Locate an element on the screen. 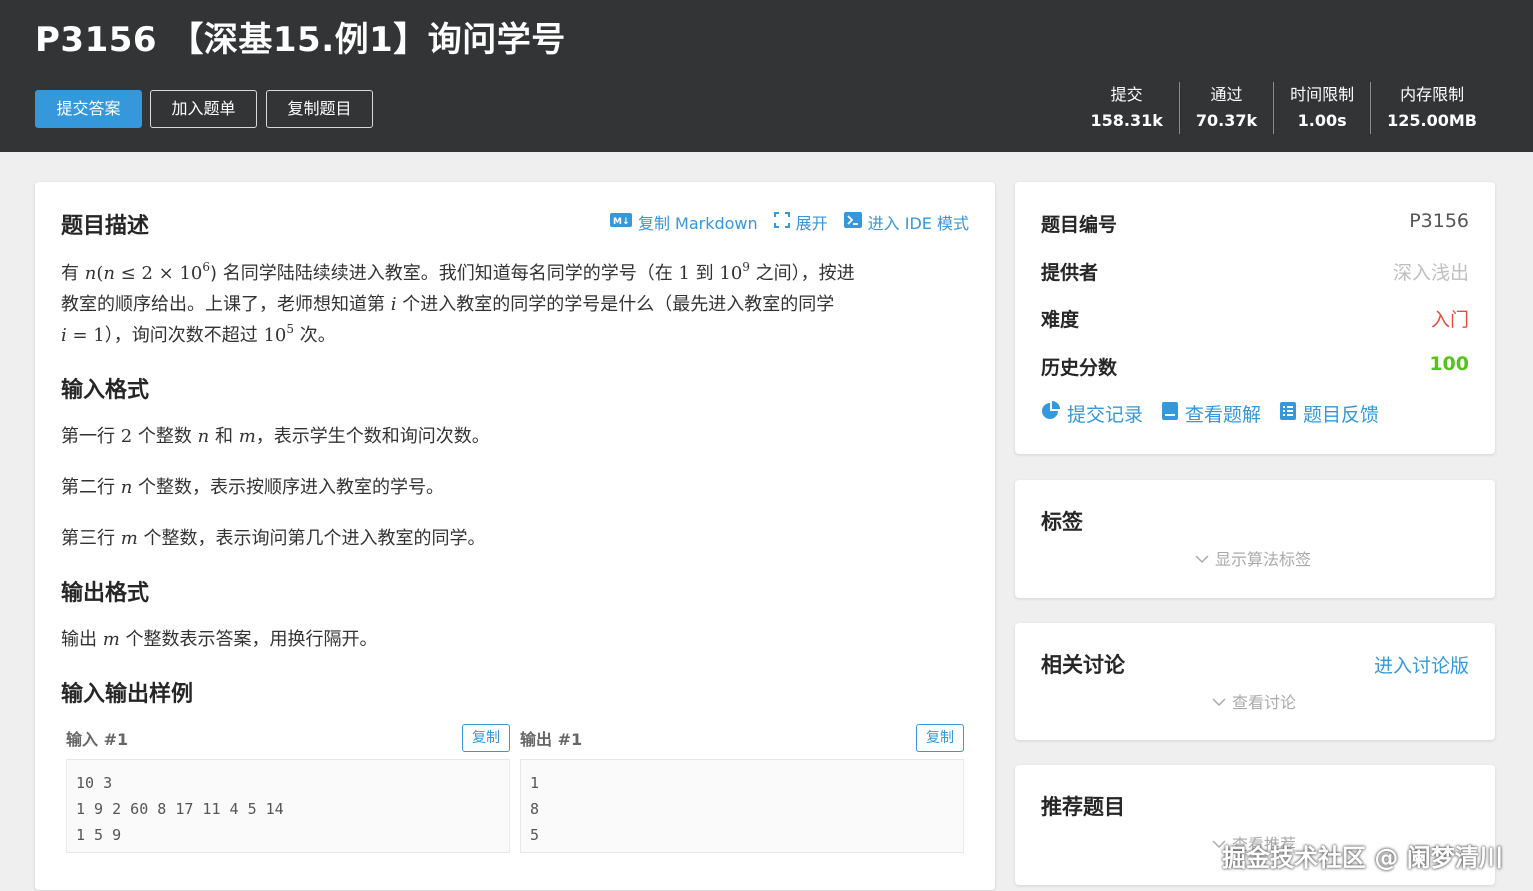 This screenshot has height=891, width=1533. score-value: 100 is located at coordinates (1449, 364).